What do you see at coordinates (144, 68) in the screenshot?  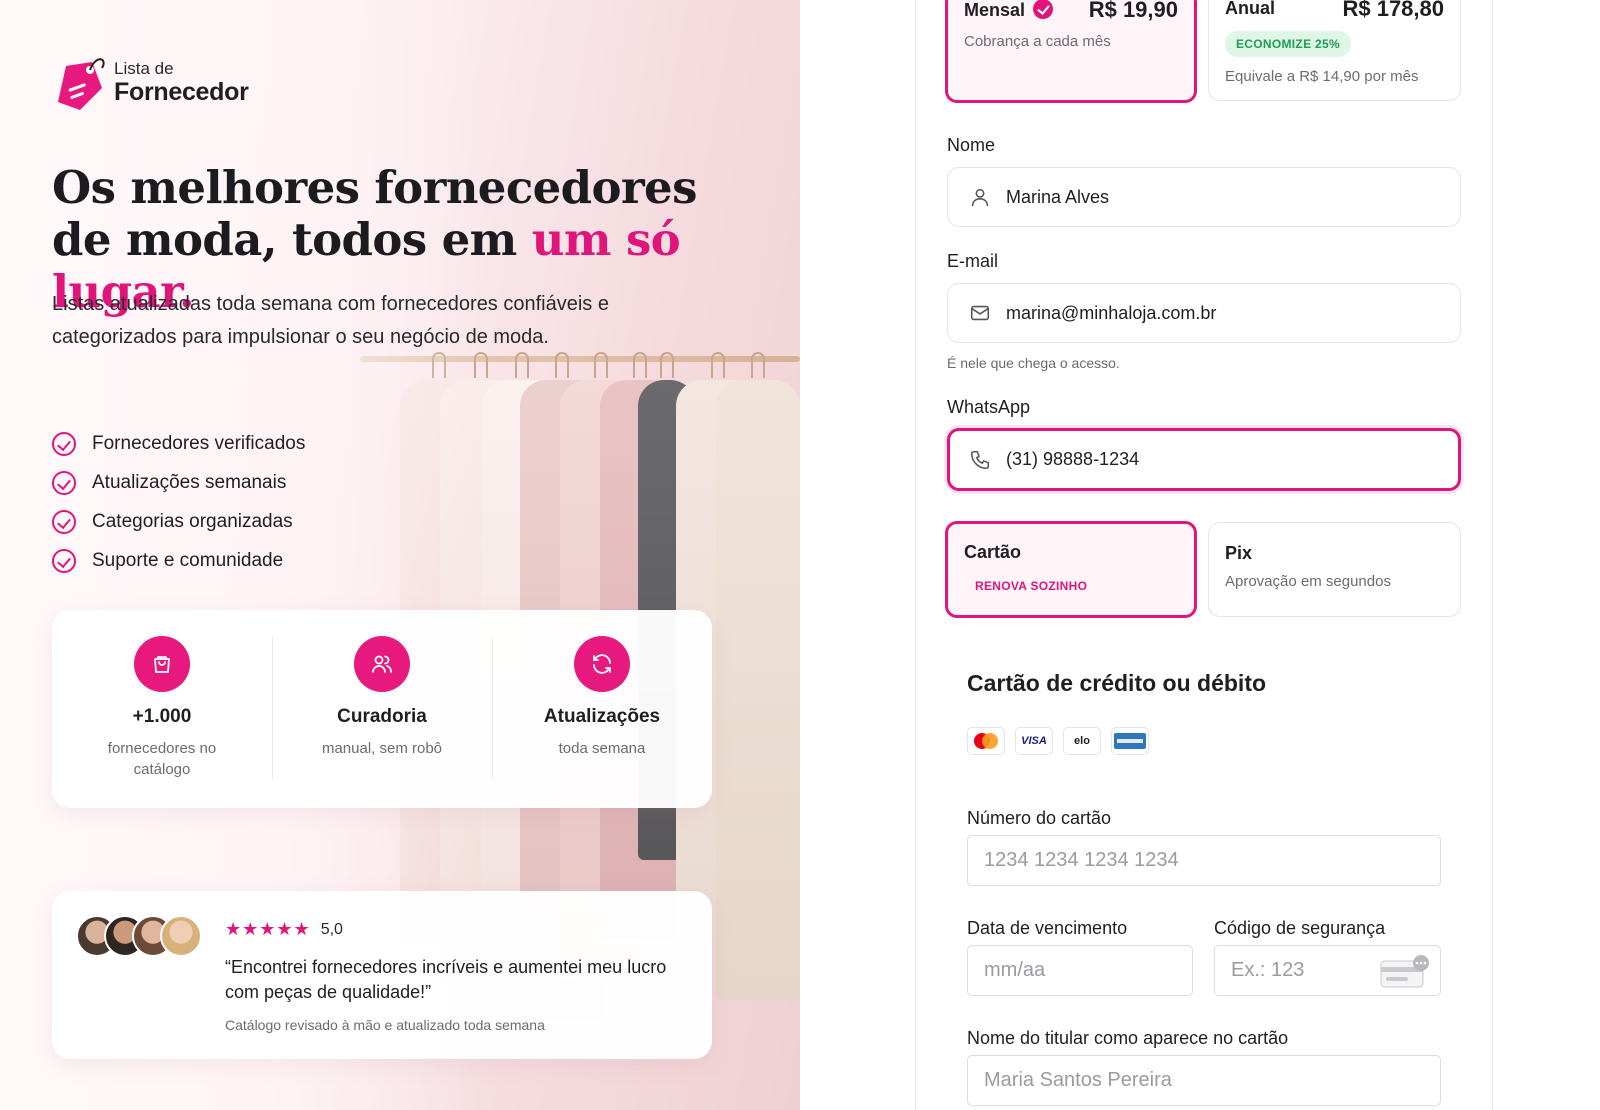 I see `brand-line1: Lista de` at bounding box center [144, 68].